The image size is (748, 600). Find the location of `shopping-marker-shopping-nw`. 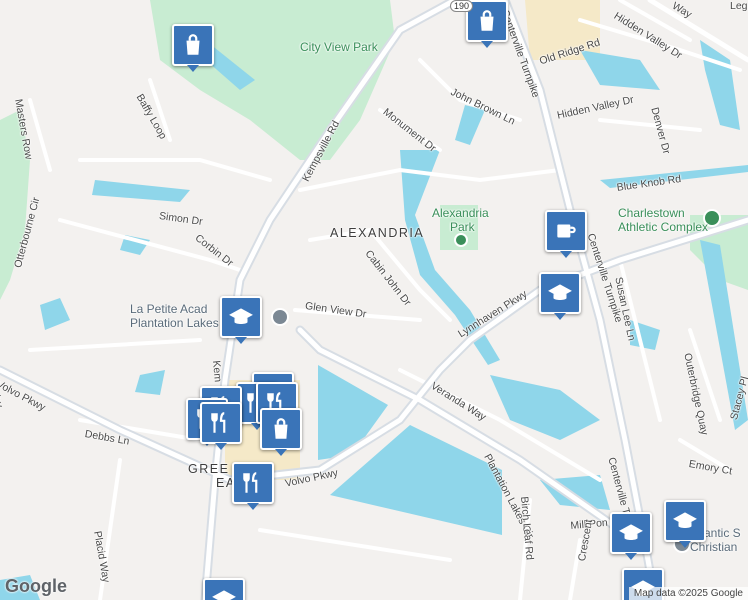

shopping-marker-shopping-nw is located at coordinates (193, 48).